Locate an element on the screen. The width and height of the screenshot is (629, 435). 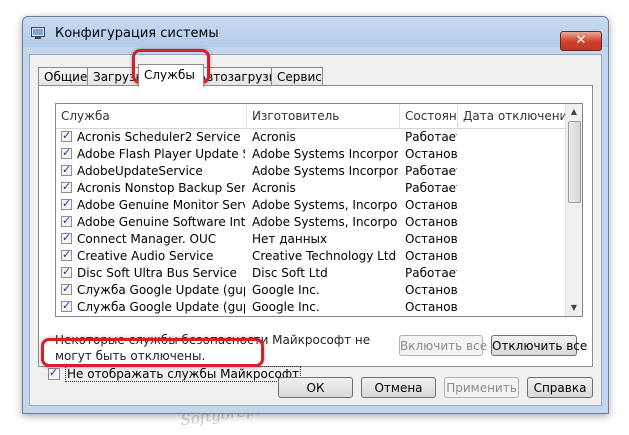
help-button: Справка is located at coordinates (560, 387).